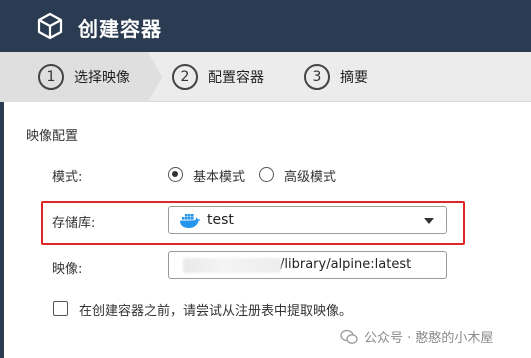 This screenshot has height=358, width=531. Describe the element at coordinates (317, 77) in the screenshot. I see `step-number: 3` at that location.